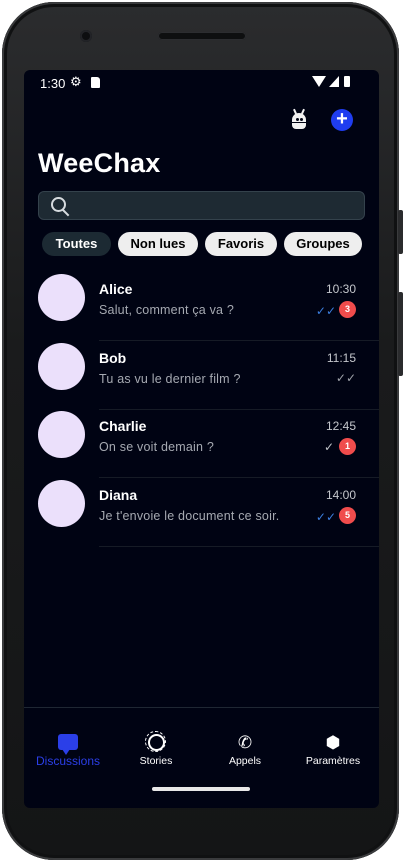 Image resolution: width=403 pixels, height=864 pixels. I want to click on message-preview: On se voit demain ?, so click(156, 447).